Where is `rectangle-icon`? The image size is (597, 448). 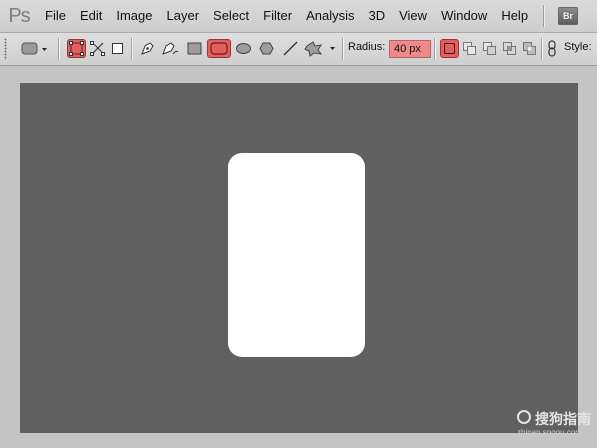 rectangle-icon is located at coordinates (194, 48).